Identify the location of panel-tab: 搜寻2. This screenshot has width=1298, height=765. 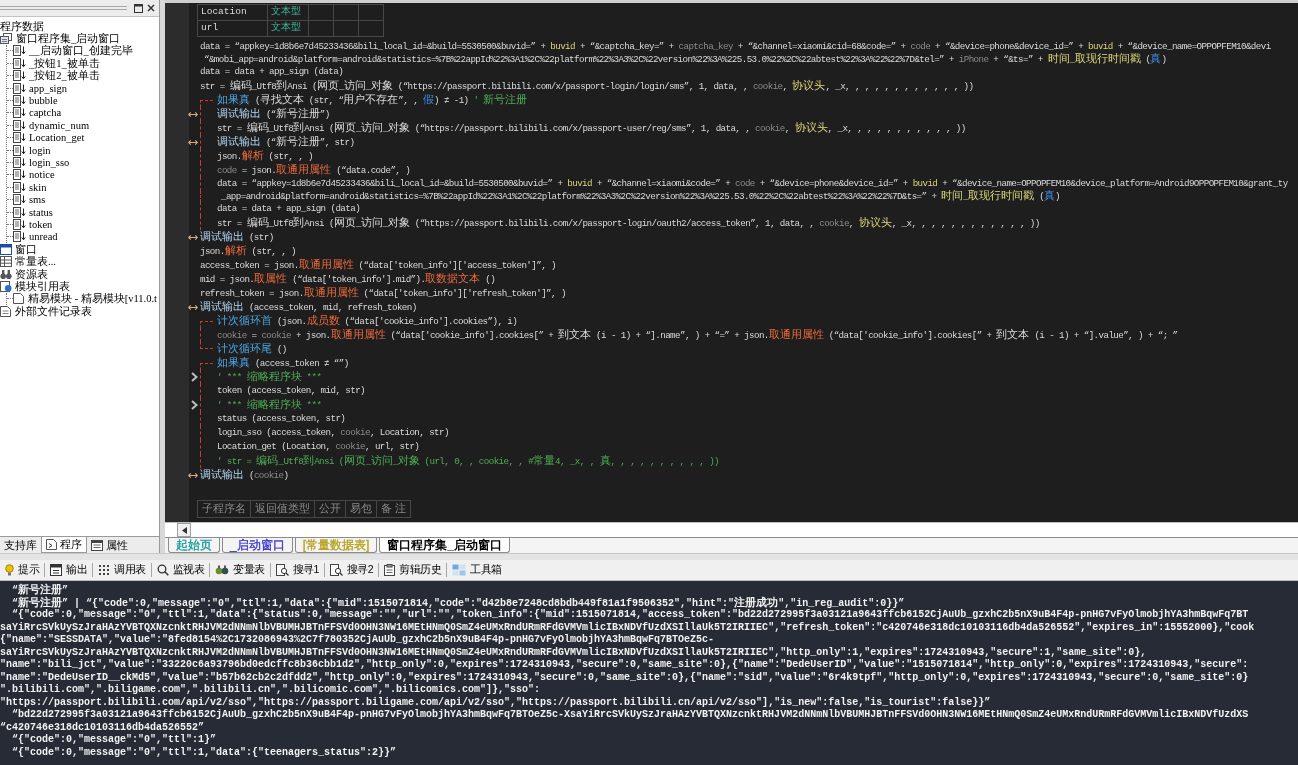
(351, 570).